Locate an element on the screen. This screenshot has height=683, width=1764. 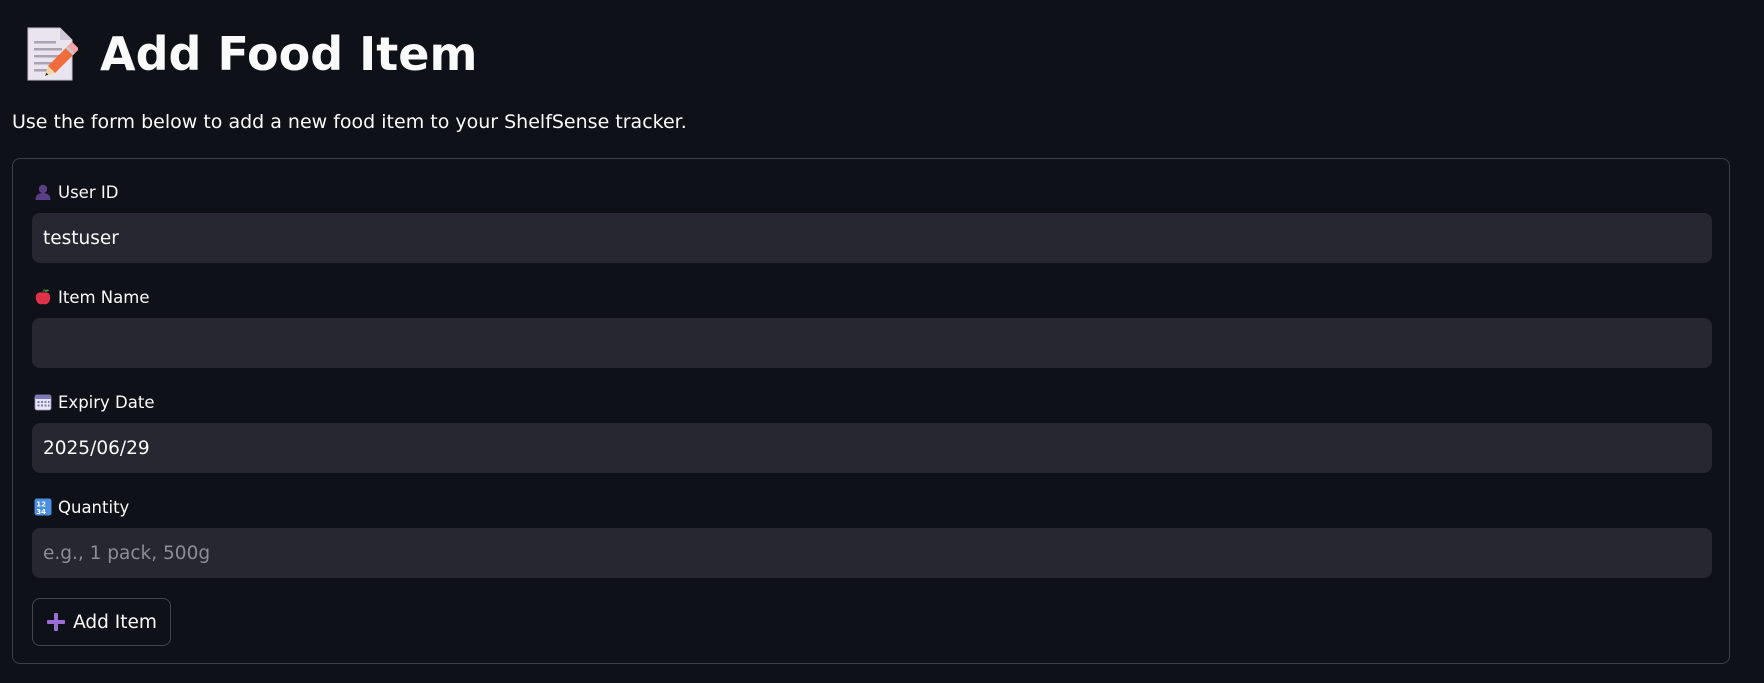
calendar-icon is located at coordinates (43, 402).